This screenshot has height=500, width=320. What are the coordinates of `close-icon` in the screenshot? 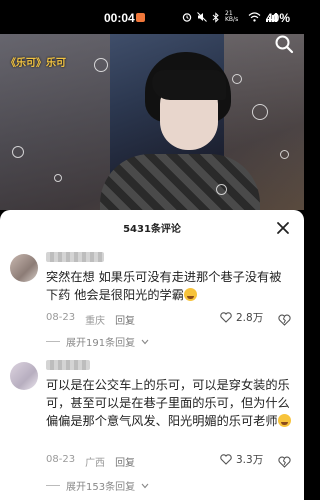 It's located at (283, 228).